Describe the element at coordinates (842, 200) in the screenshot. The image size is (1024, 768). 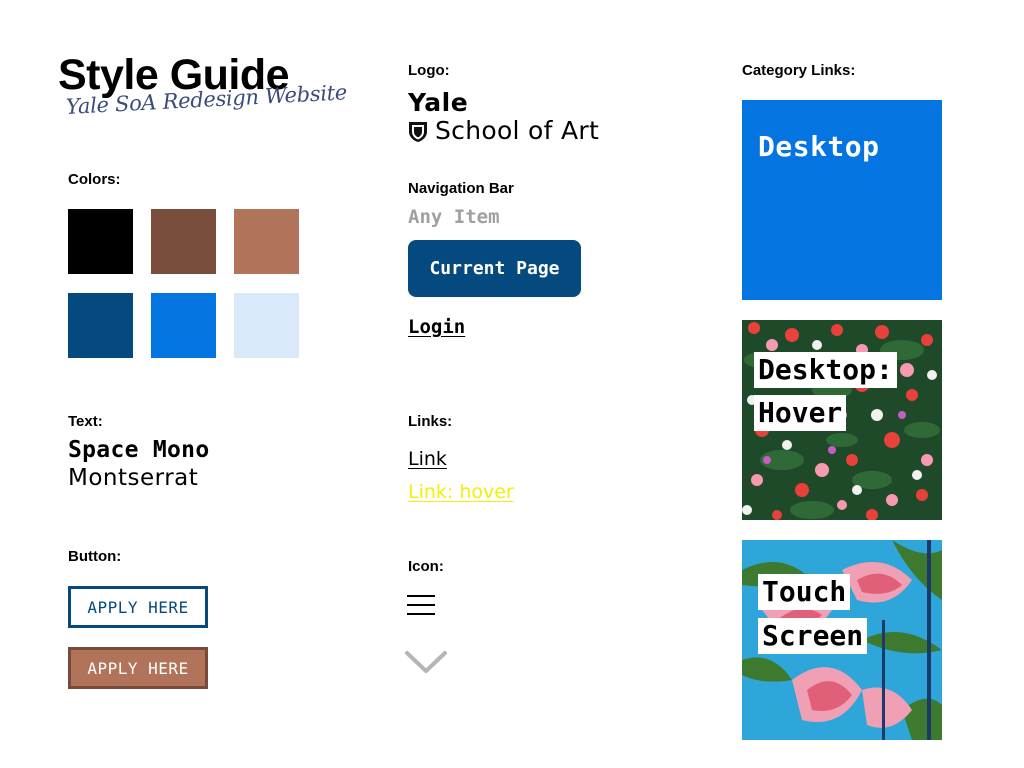
I see `category-tile-desktop: Desktop` at that location.